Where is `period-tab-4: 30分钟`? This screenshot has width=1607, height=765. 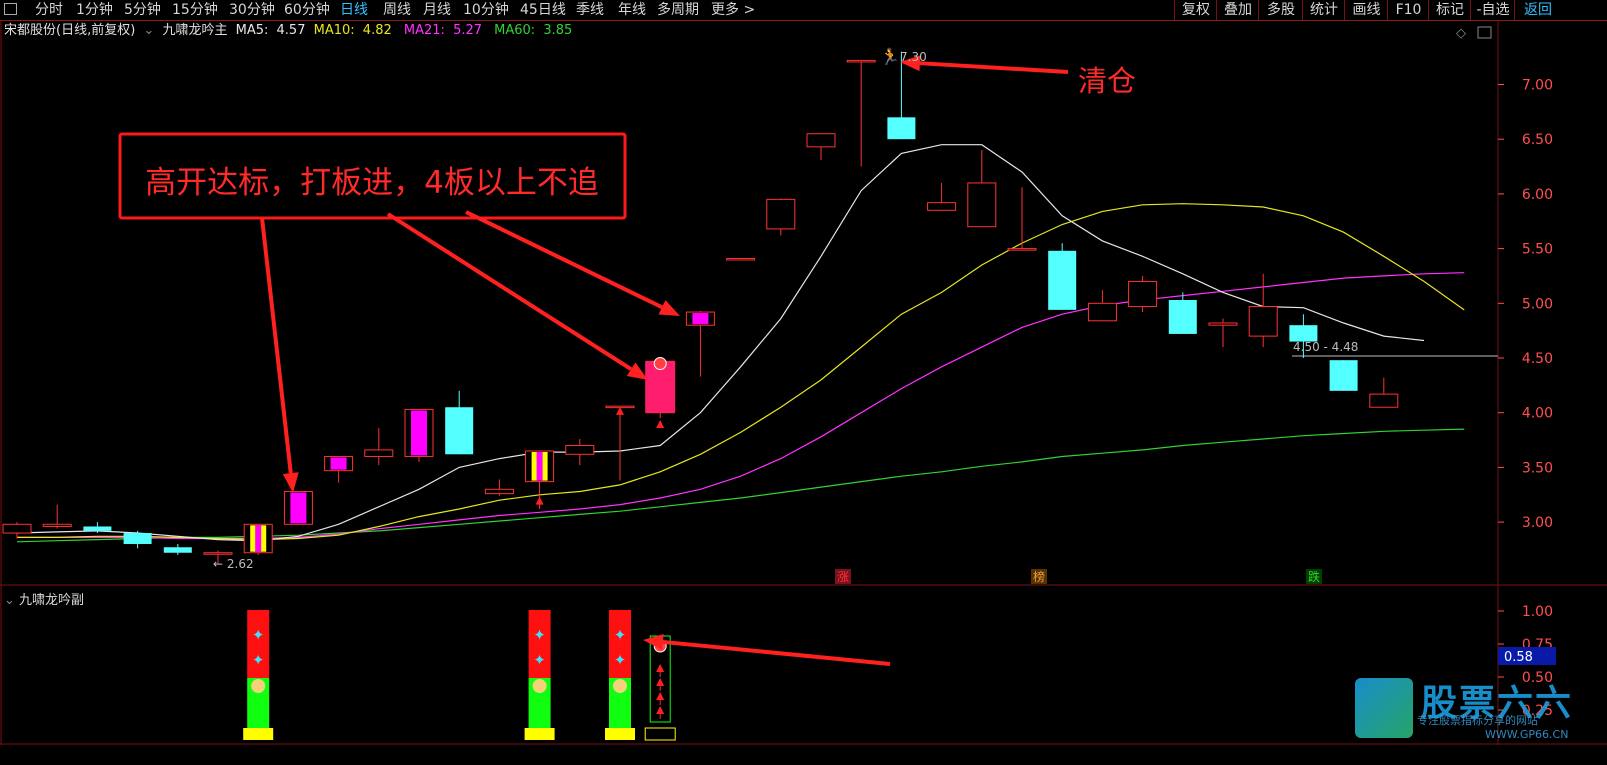
period-tab-4: 30分钟 is located at coordinates (252, 10).